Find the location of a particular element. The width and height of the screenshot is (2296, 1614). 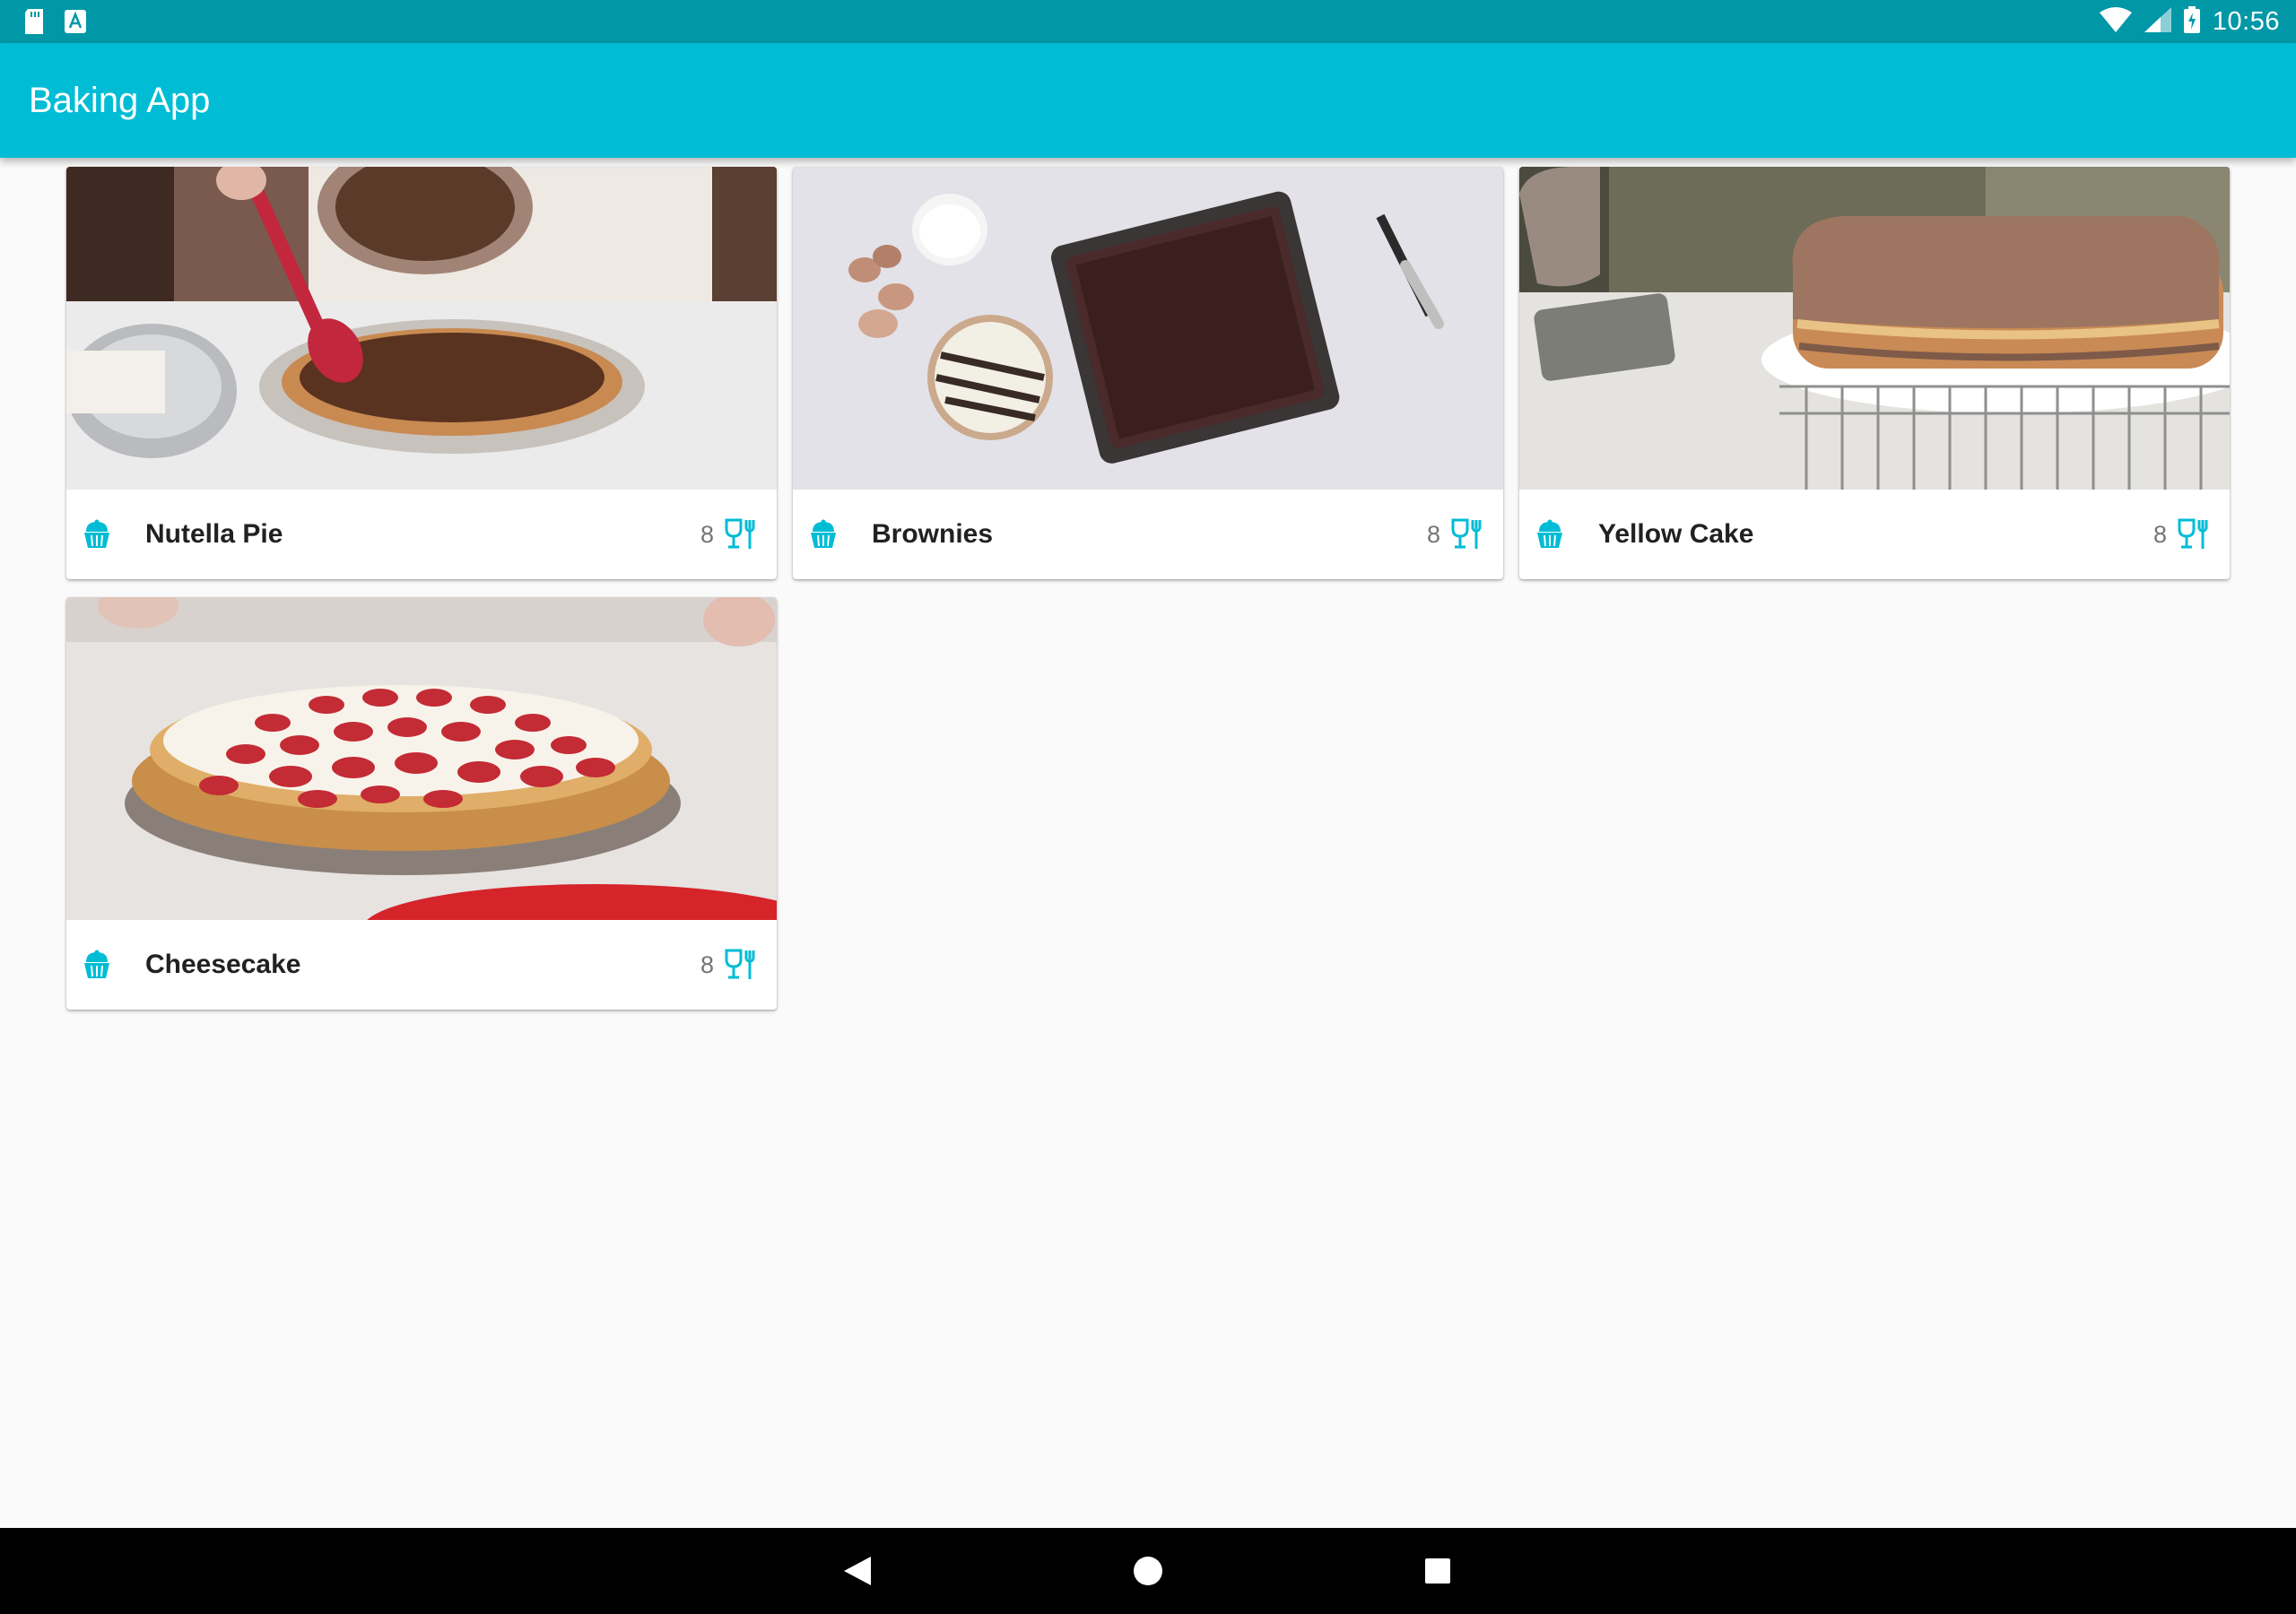

recipe-card-footer: Cheesecake 8 is located at coordinates (421, 965).